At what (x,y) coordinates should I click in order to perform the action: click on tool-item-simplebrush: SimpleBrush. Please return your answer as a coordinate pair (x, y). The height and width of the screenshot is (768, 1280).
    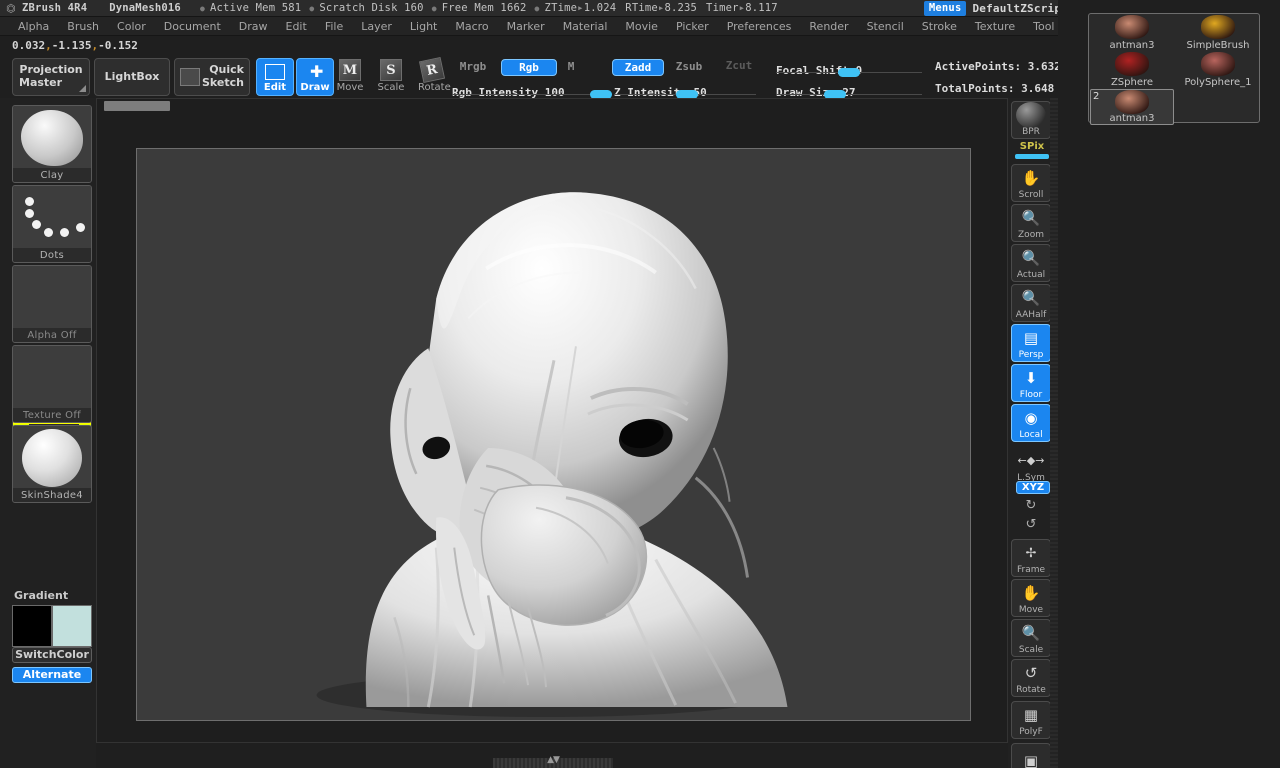
    Looking at the image, I should click on (1218, 33).